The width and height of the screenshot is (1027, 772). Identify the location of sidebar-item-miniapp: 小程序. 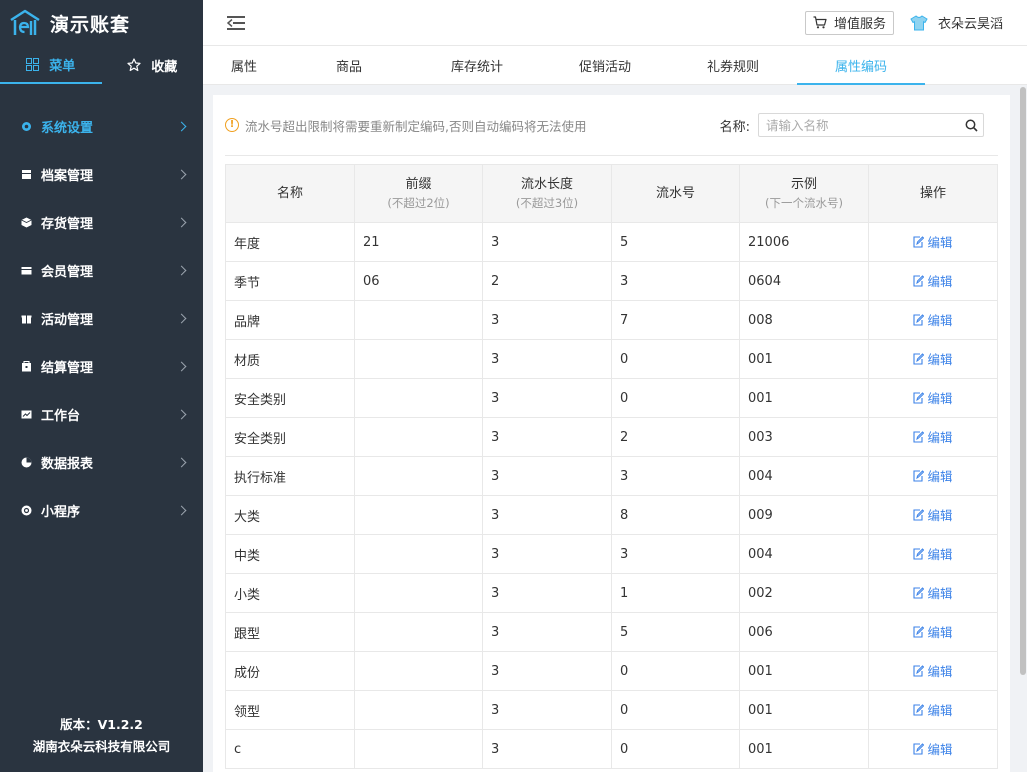
(101, 510).